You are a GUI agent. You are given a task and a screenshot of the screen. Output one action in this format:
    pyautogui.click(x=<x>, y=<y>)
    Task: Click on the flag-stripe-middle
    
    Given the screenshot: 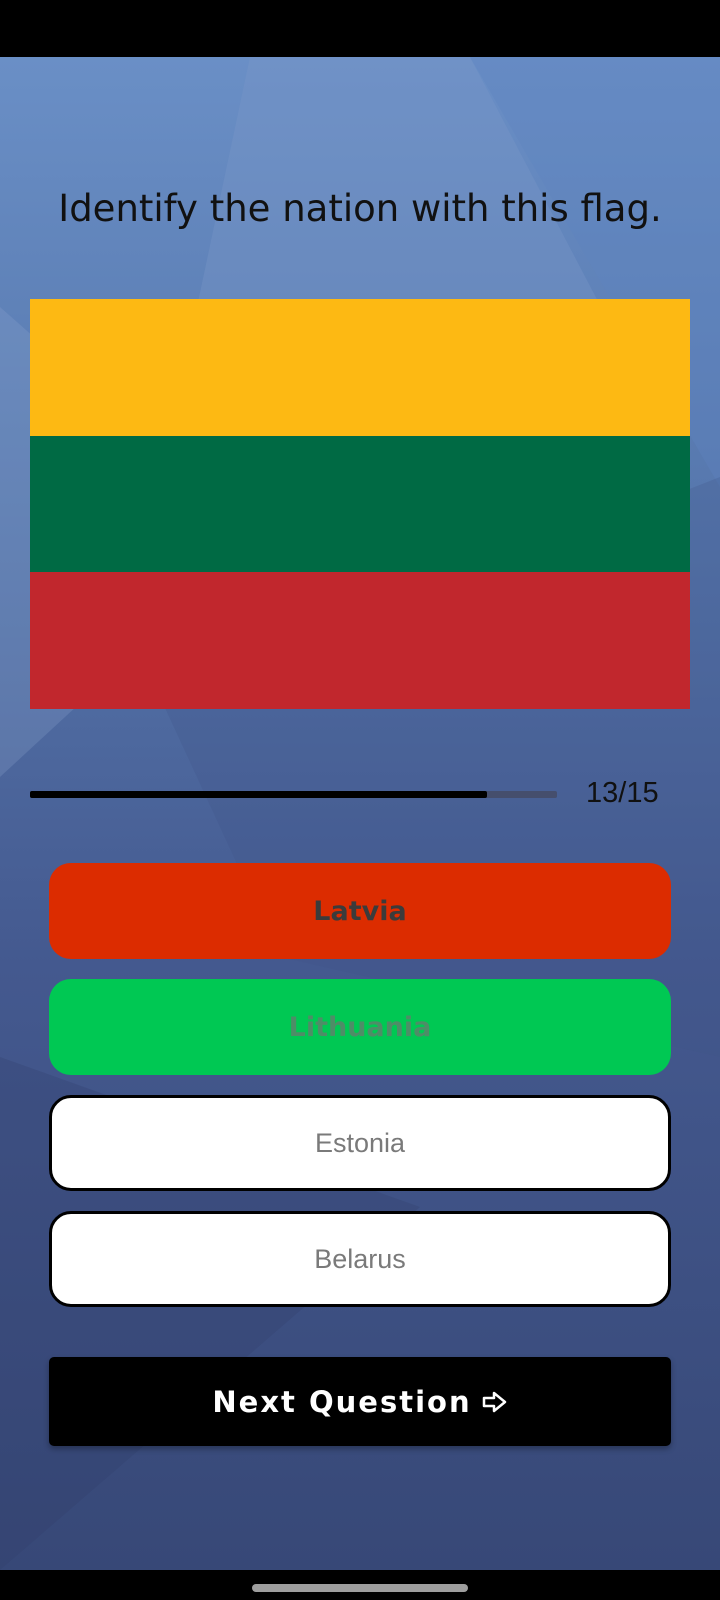 What is the action you would take?
    pyautogui.click(x=360, y=504)
    